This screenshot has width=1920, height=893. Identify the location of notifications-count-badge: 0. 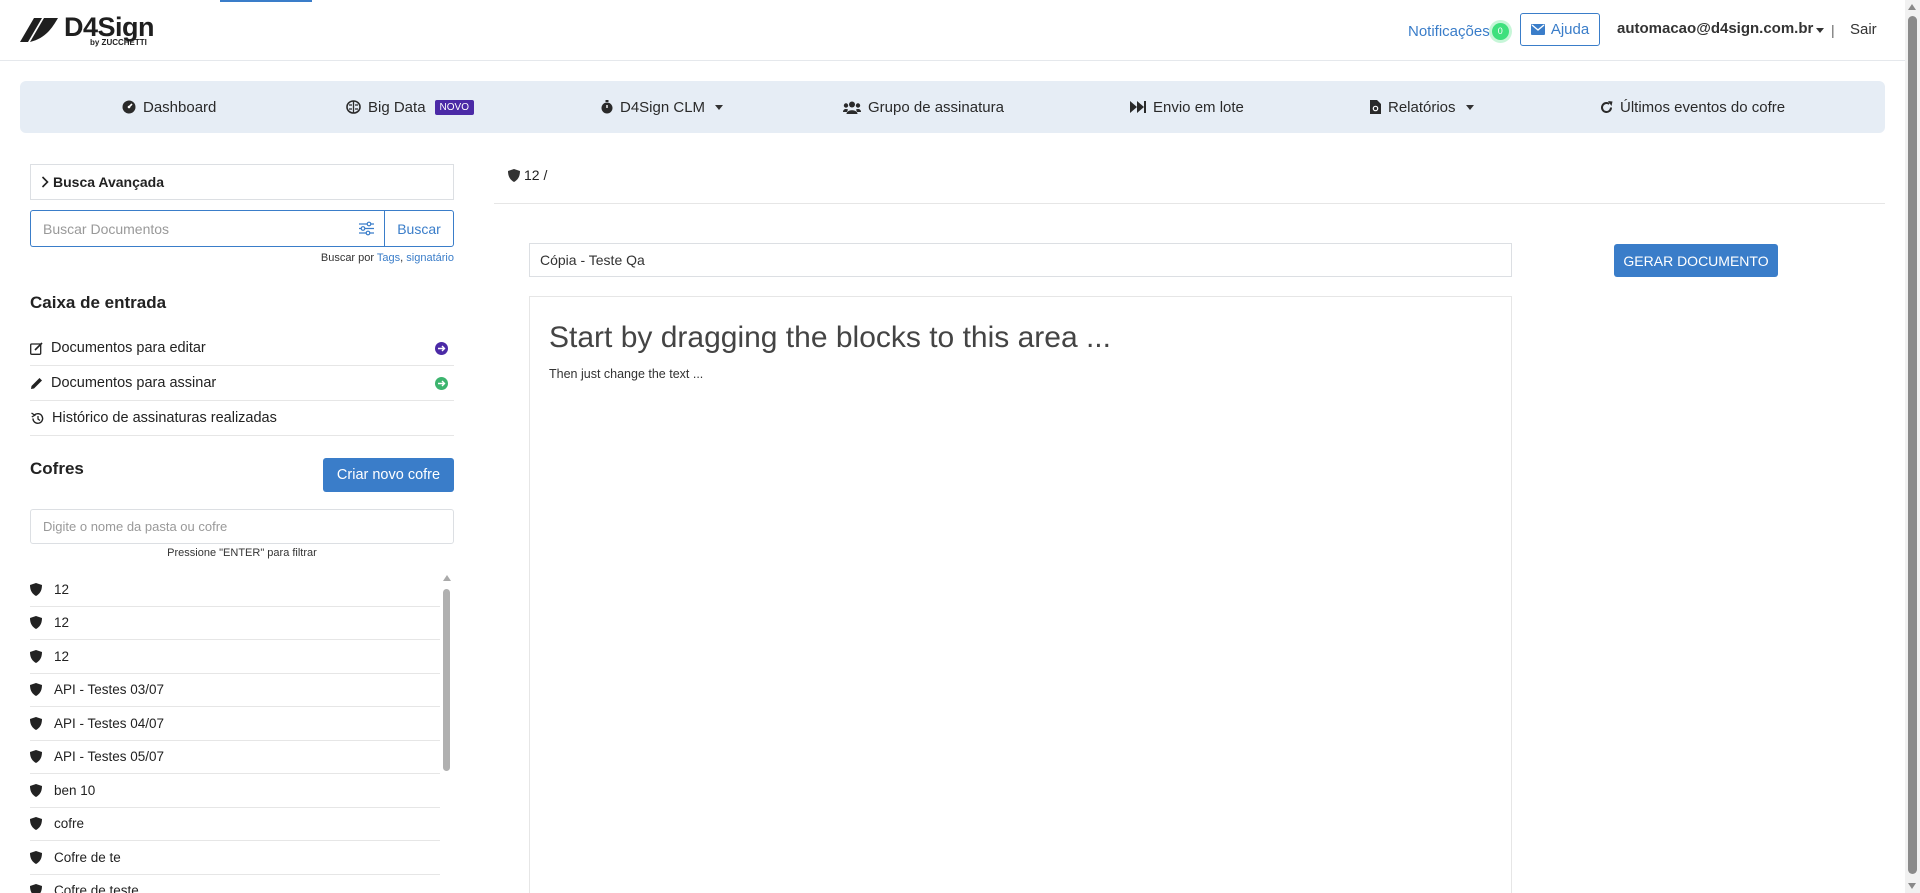
(1500, 31).